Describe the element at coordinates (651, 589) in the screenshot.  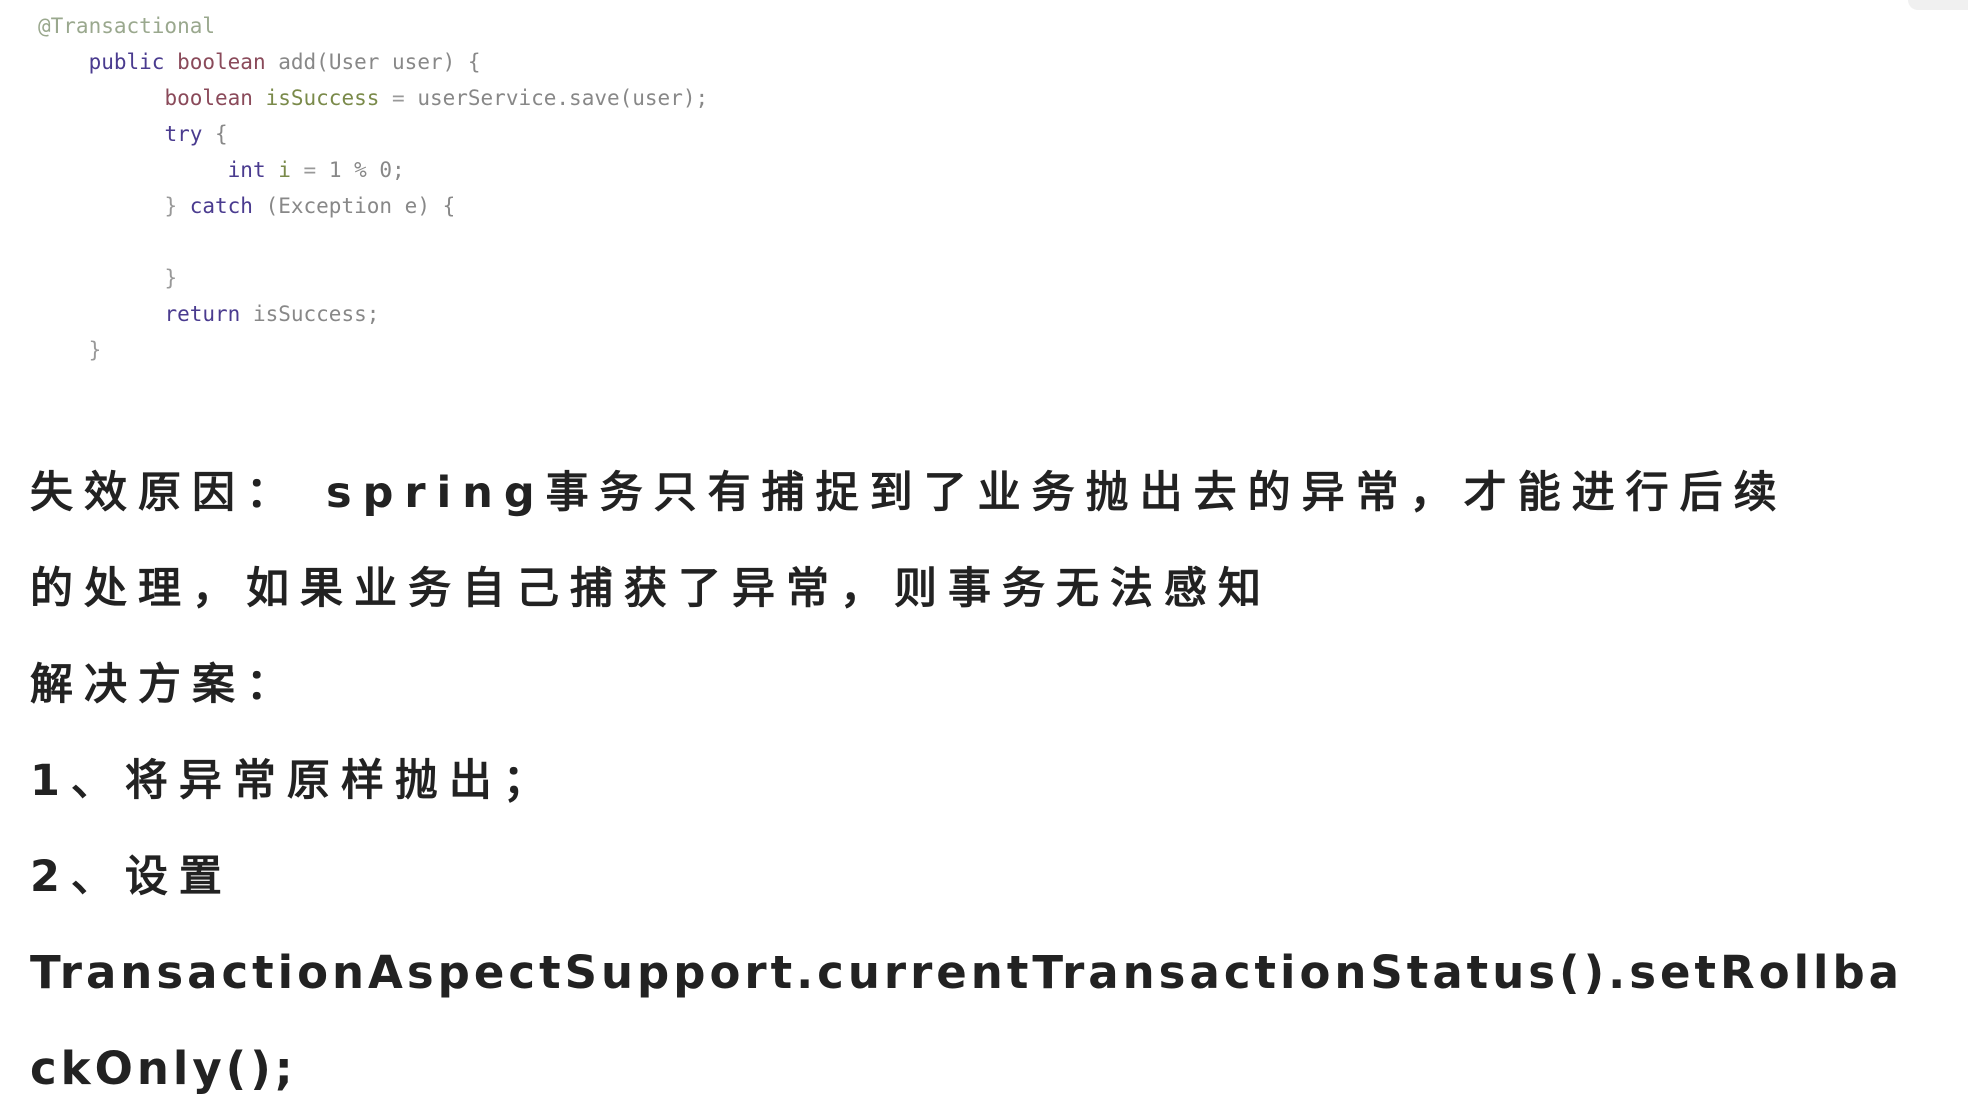
I see `cause-line-2: 的处理，如果业务自己捕获了异常，则事务无法感知` at that location.